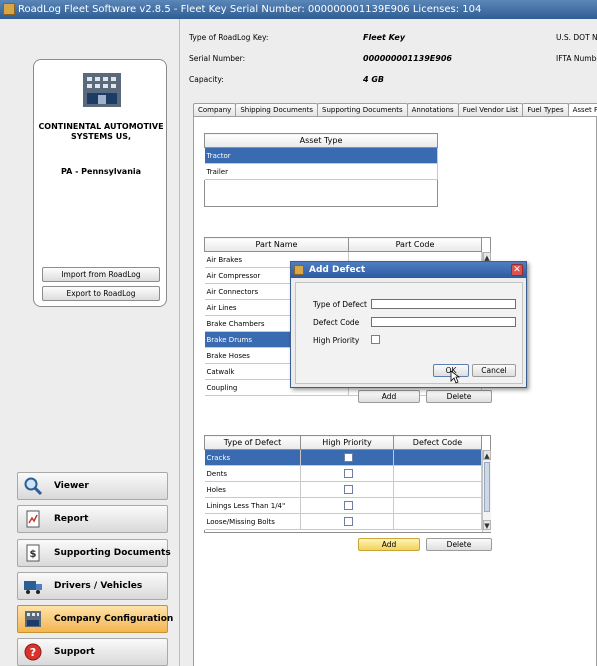 The height and width of the screenshot is (666, 597). What do you see at coordinates (389, 544) in the screenshot?
I see `defect-add-button: Add` at bounding box center [389, 544].